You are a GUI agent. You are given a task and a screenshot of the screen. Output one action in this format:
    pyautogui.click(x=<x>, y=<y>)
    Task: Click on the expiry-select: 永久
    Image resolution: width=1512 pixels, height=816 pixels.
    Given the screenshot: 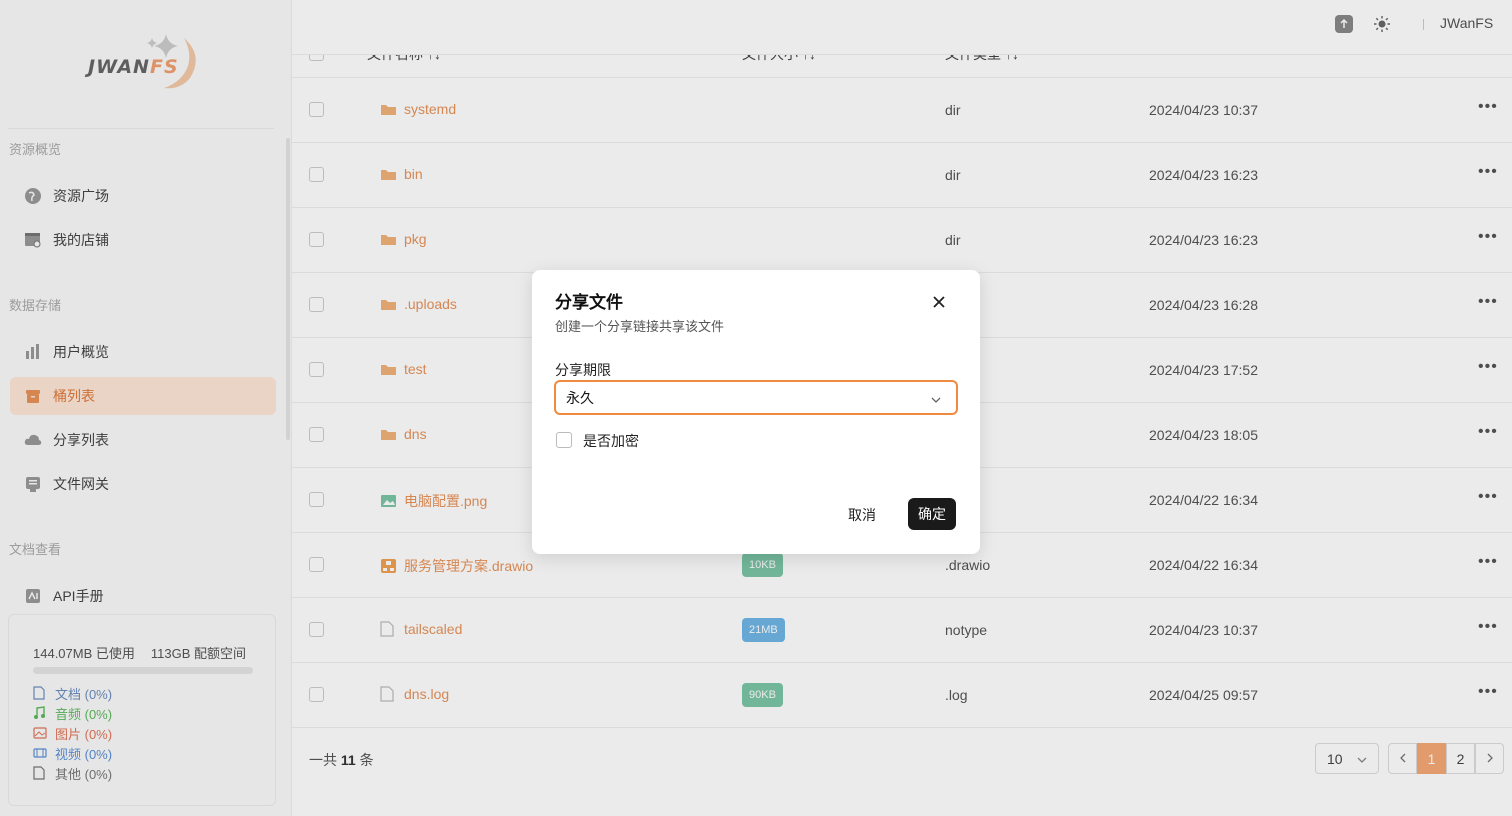 What is the action you would take?
    pyautogui.click(x=756, y=397)
    